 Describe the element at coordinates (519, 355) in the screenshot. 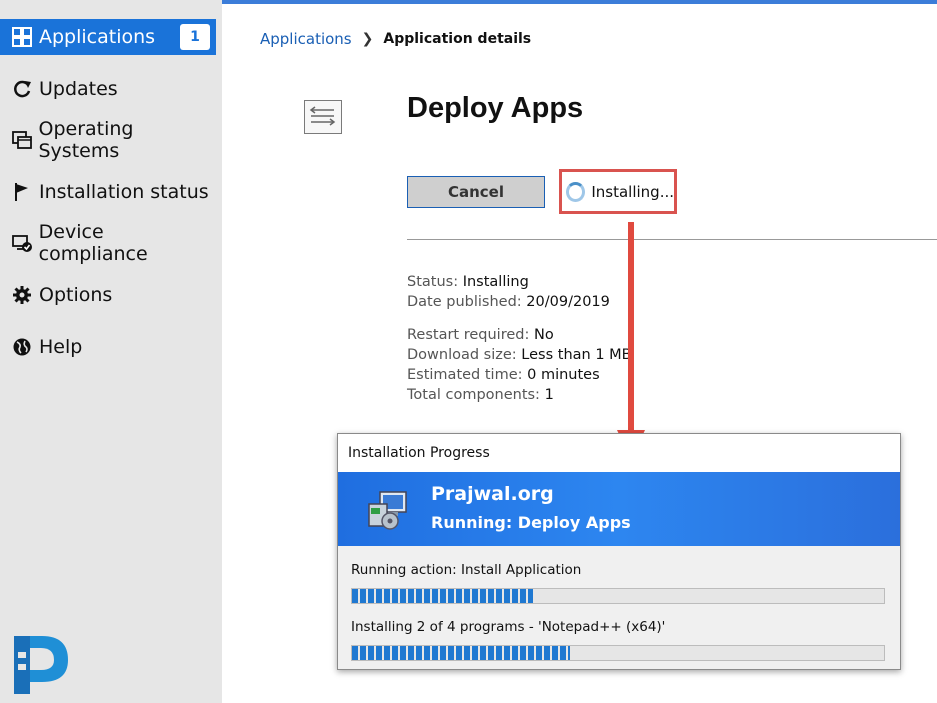

I see `detail-download-size: Download size: Less than 1 MB` at that location.